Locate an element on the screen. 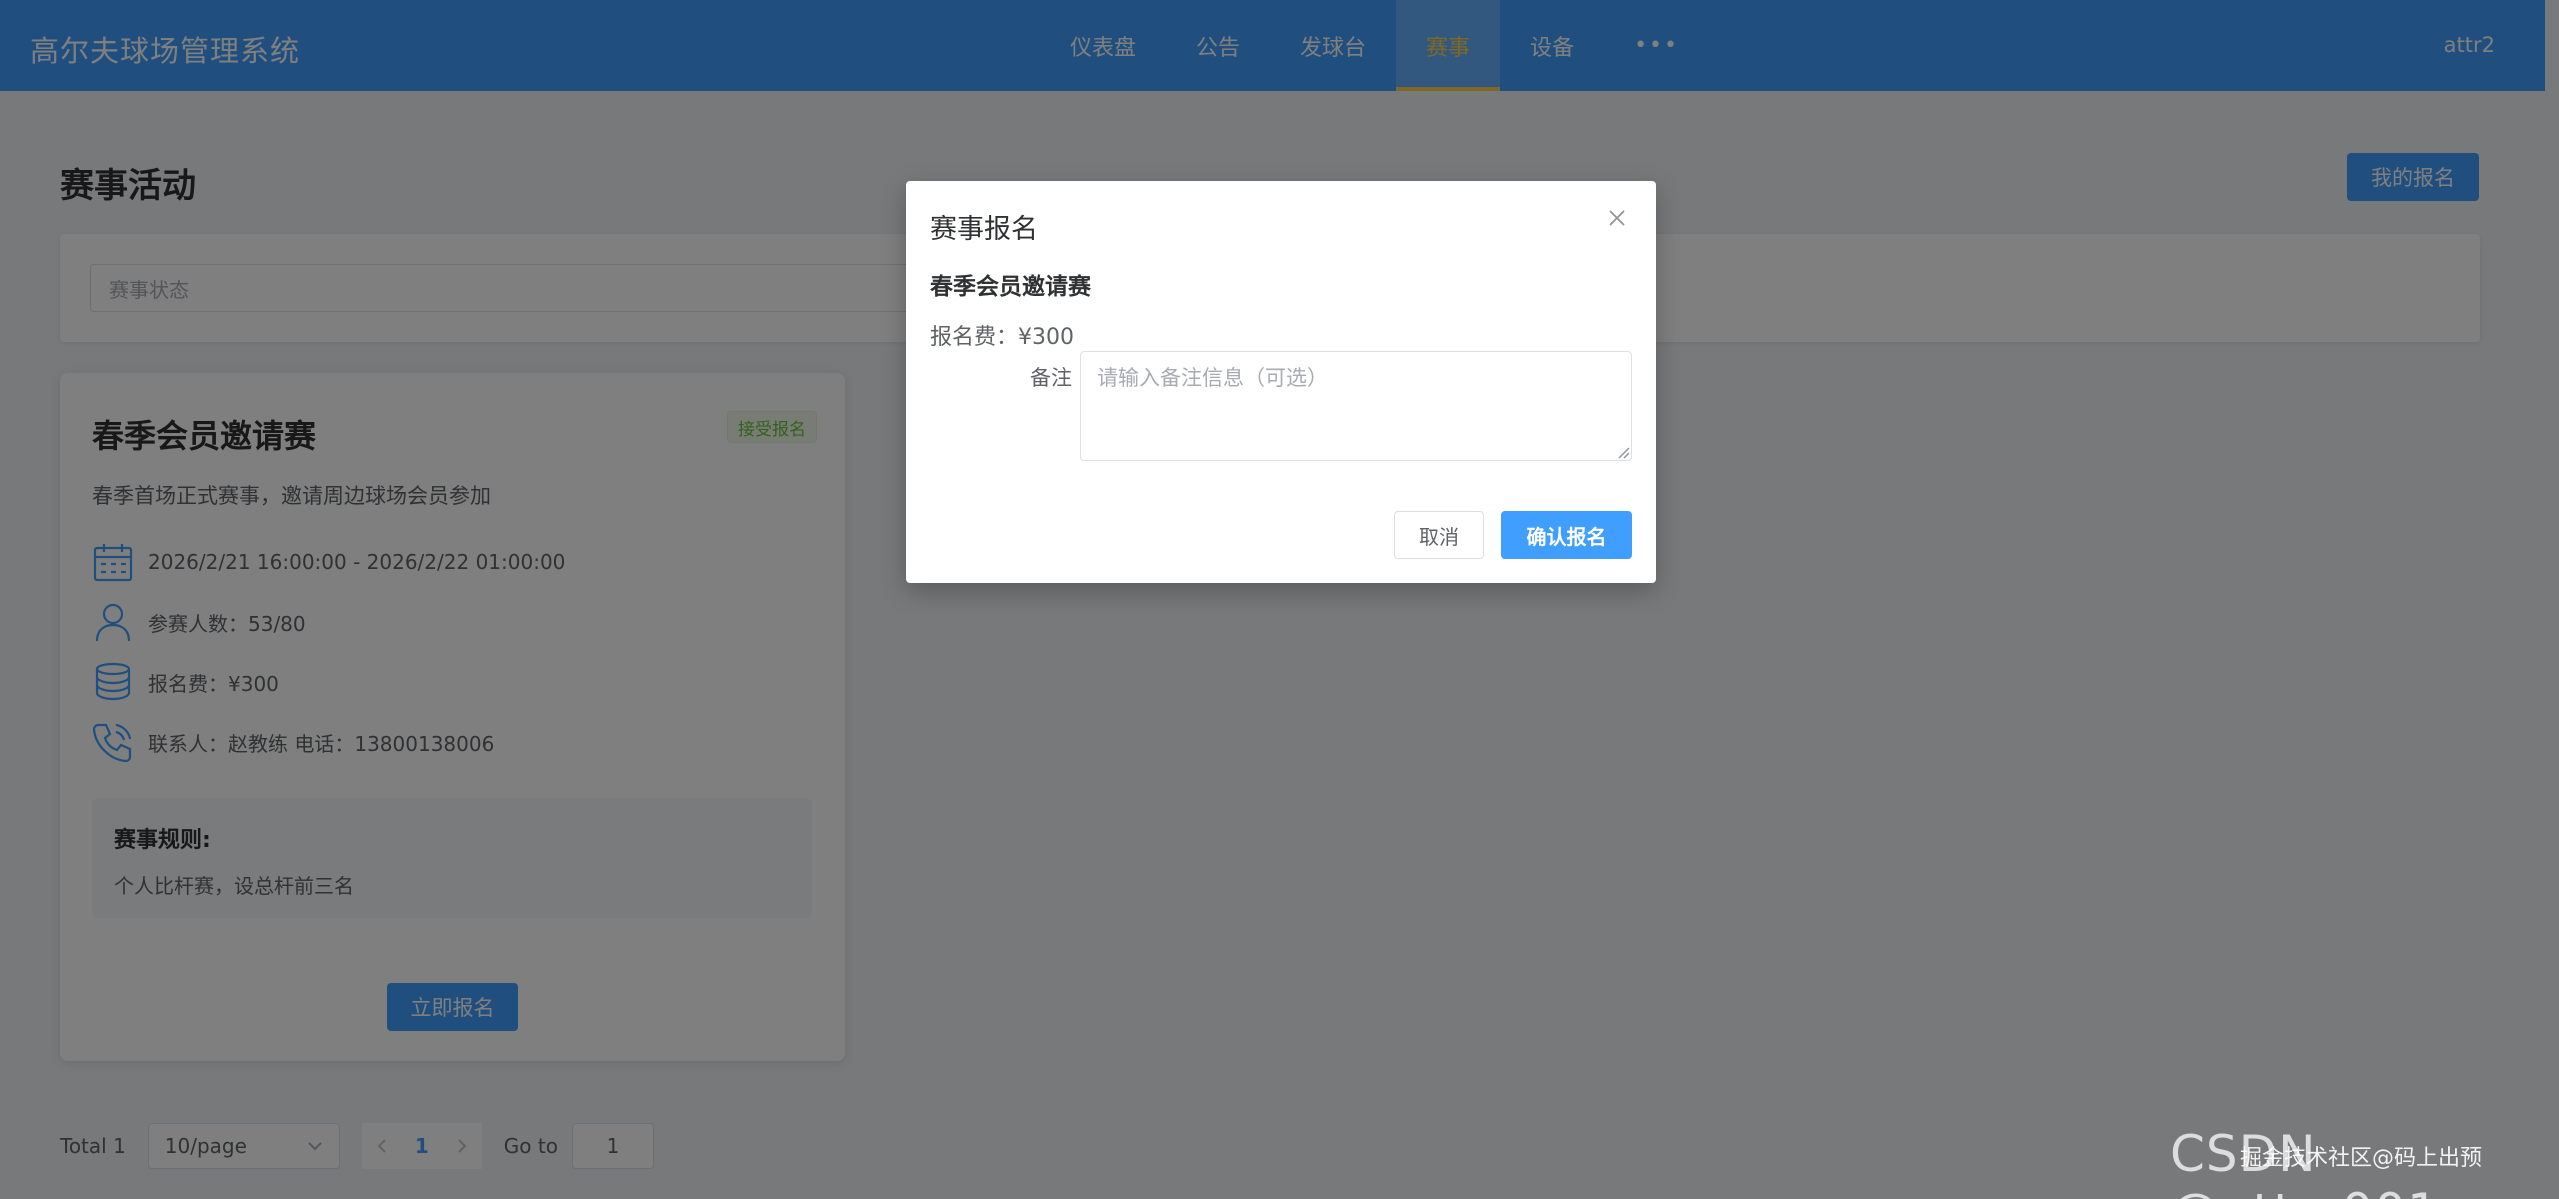  cancel-button: 取消 is located at coordinates (1439, 535).